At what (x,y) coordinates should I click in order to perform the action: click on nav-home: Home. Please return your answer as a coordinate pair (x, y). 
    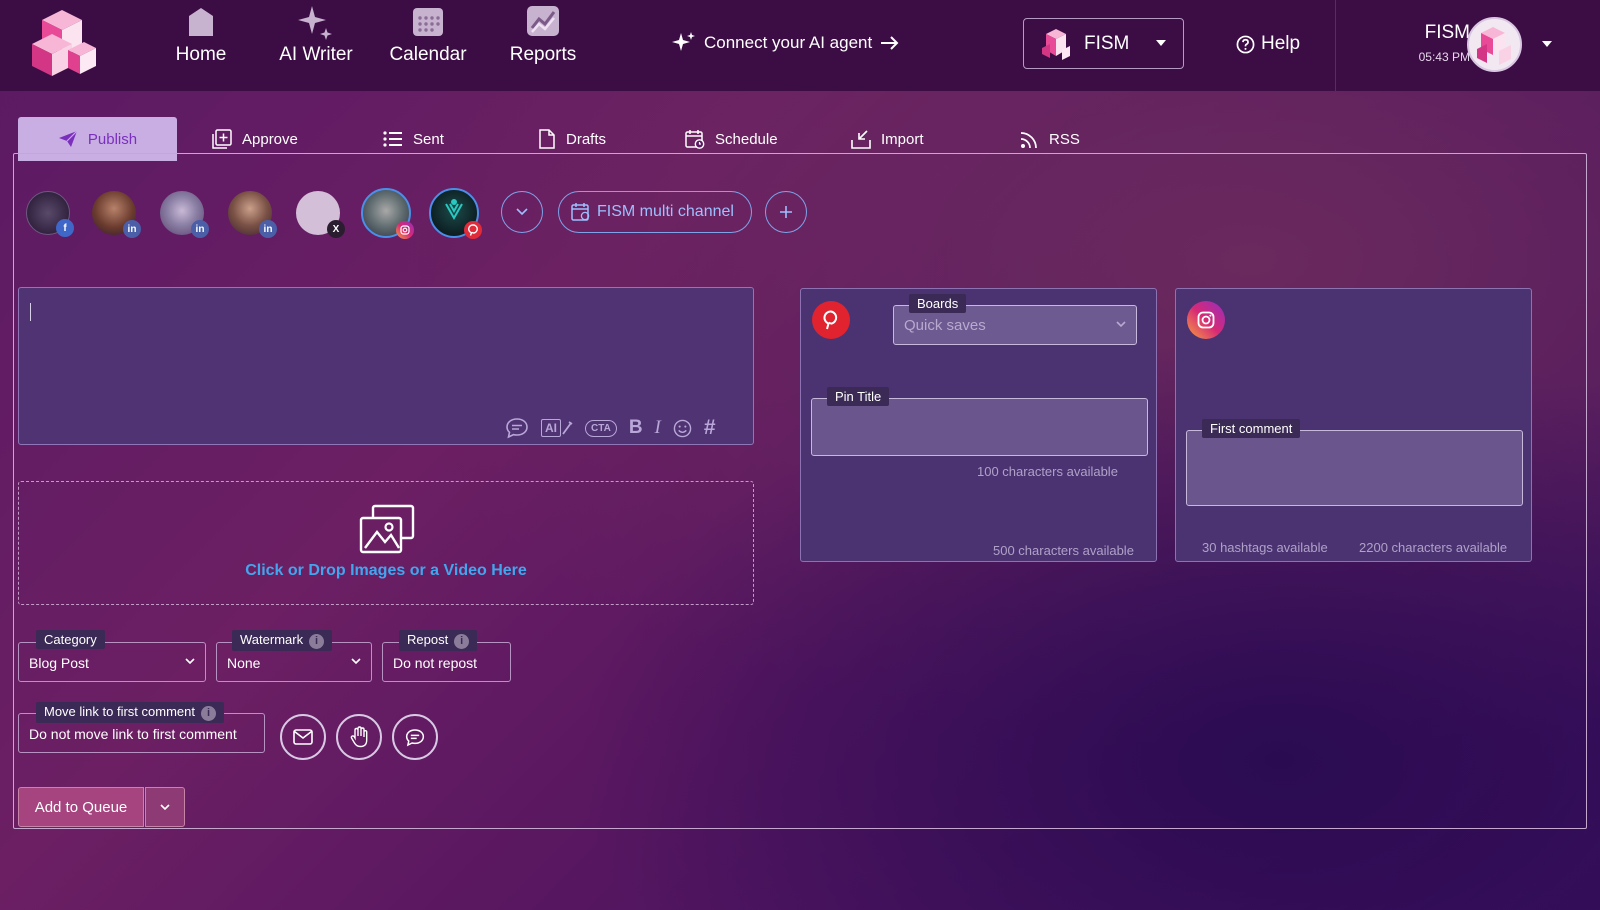
    Looking at the image, I should click on (201, 35).